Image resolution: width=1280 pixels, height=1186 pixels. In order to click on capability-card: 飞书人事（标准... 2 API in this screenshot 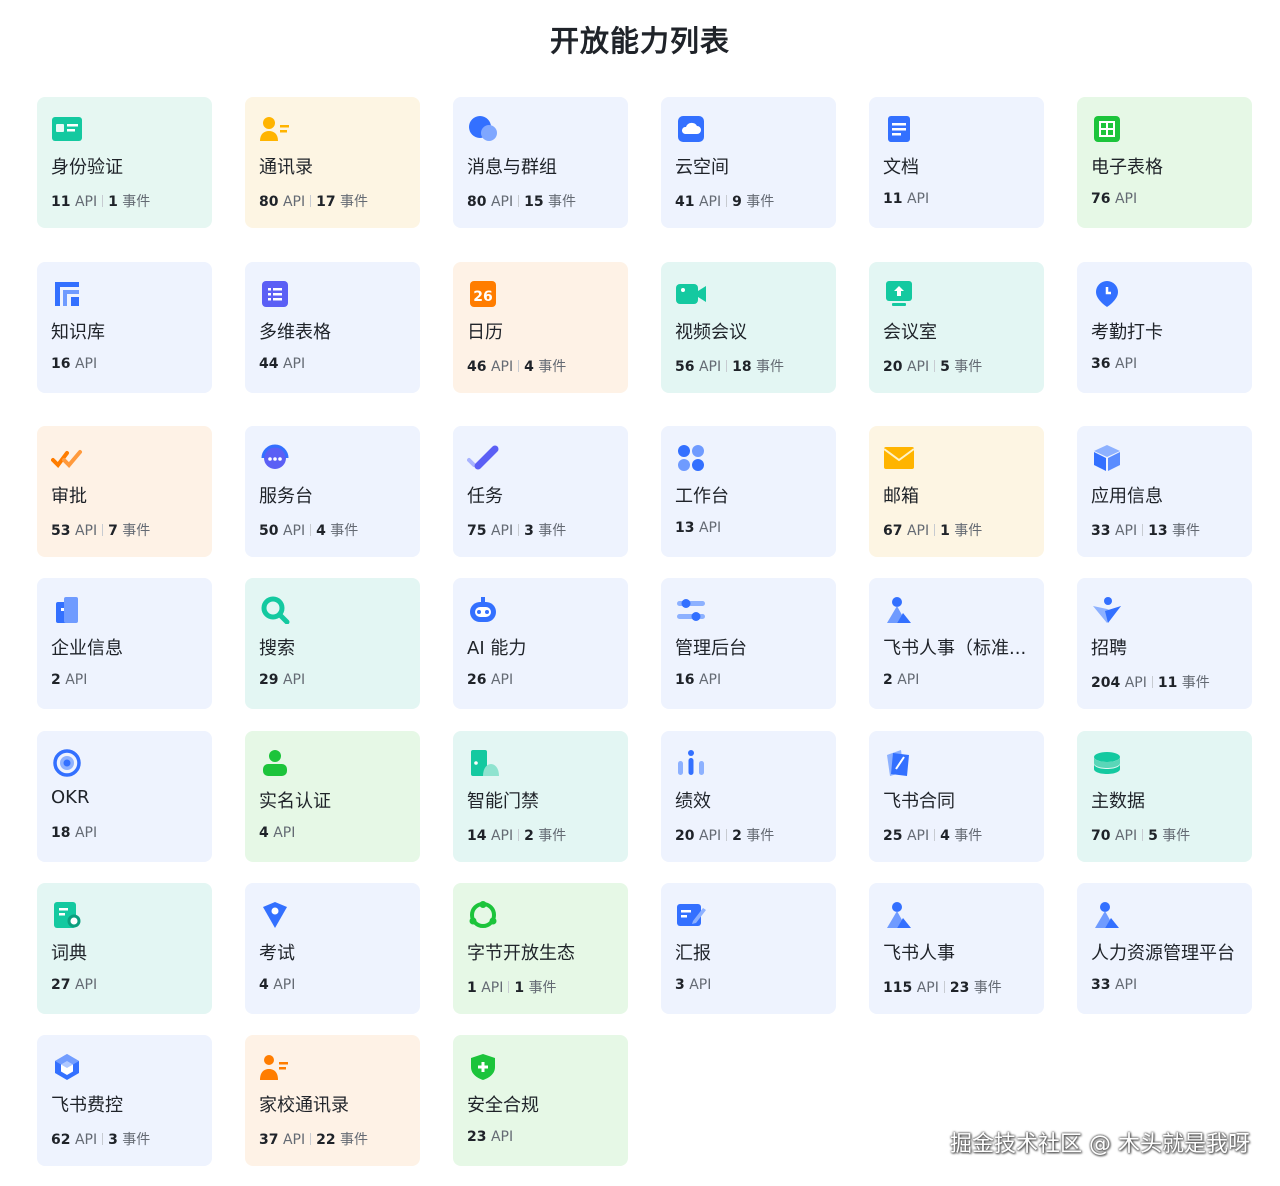, I will do `click(956, 643)`.